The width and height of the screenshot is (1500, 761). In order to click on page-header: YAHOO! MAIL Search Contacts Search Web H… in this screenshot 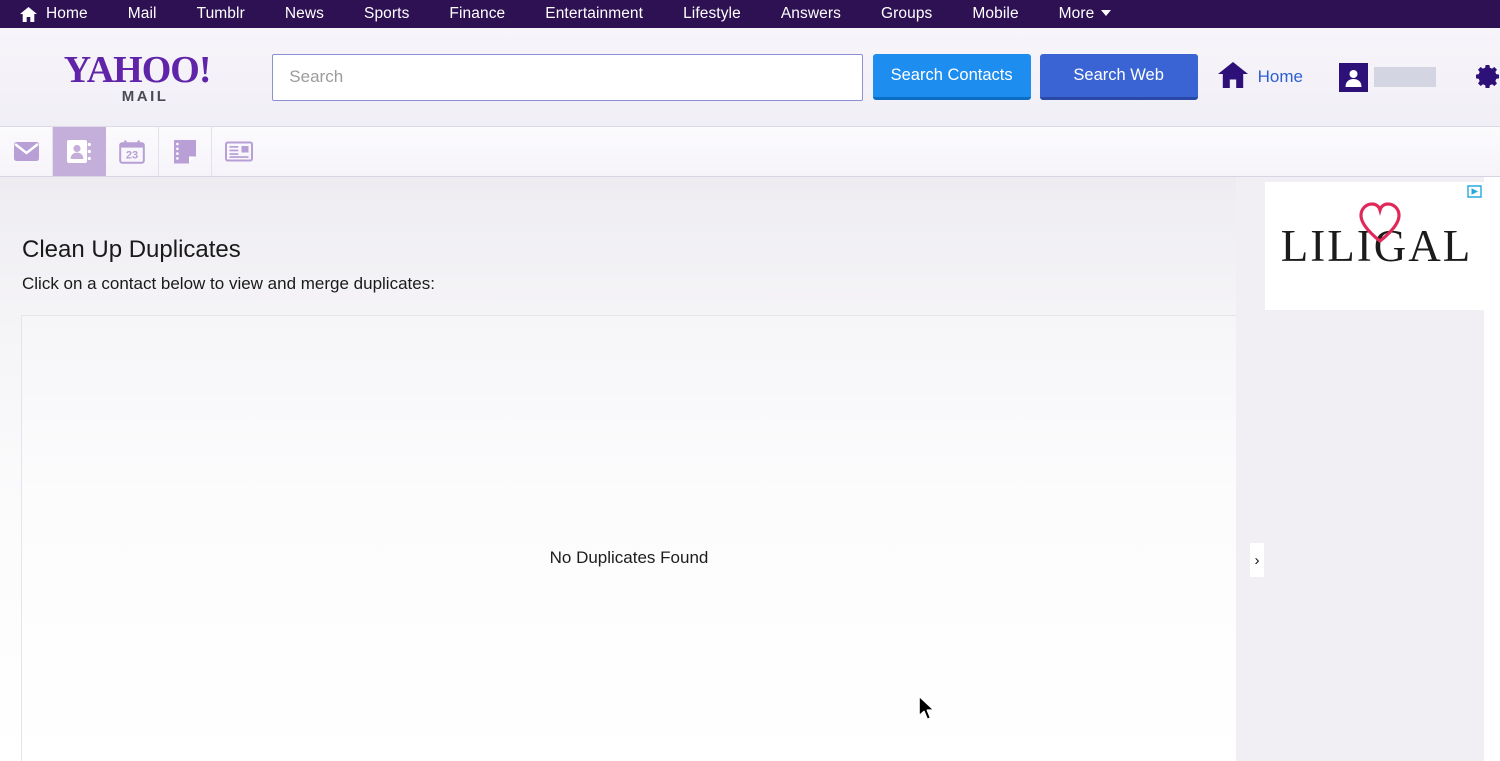, I will do `click(750, 77)`.